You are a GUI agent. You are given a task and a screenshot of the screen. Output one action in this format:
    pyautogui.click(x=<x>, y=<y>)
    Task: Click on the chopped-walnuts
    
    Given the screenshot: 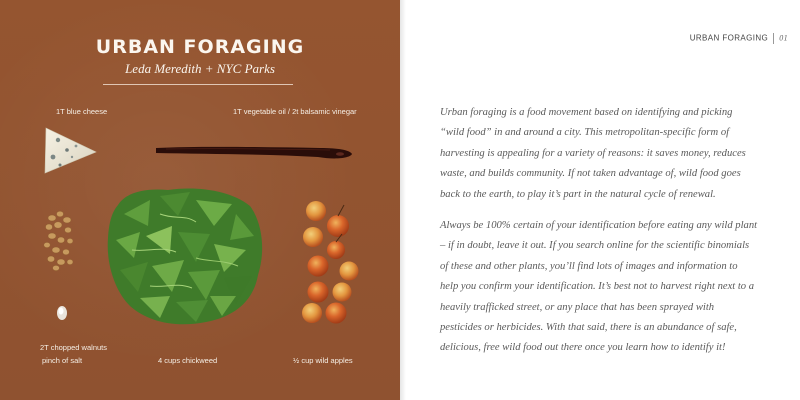 What is the action you would take?
    pyautogui.click(x=58, y=240)
    